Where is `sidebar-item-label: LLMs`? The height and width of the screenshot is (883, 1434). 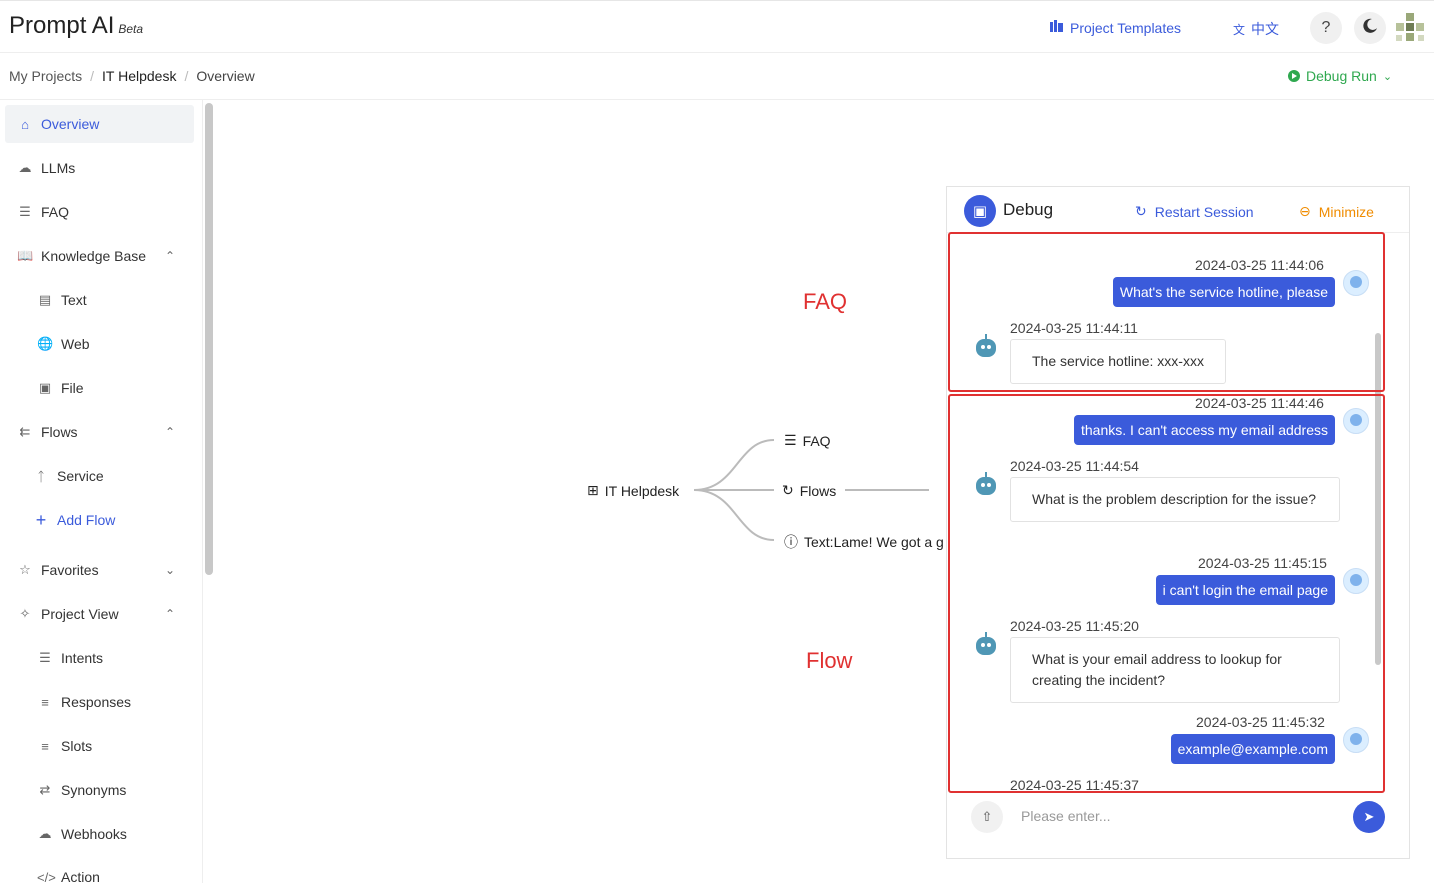
sidebar-item-label: LLMs is located at coordinates (58, 168).